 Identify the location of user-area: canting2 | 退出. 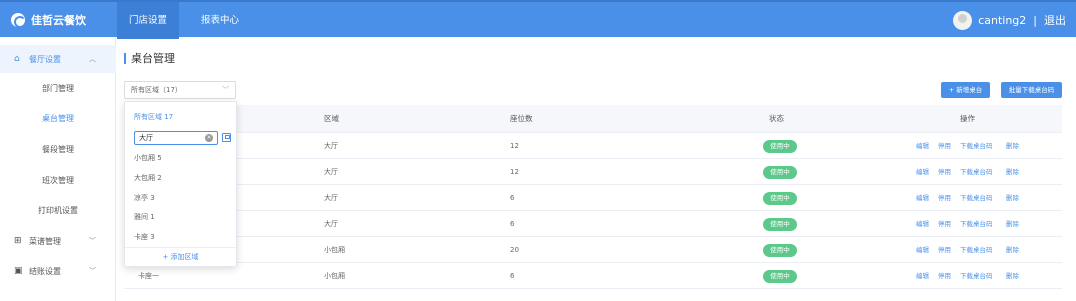
(1009, 20).